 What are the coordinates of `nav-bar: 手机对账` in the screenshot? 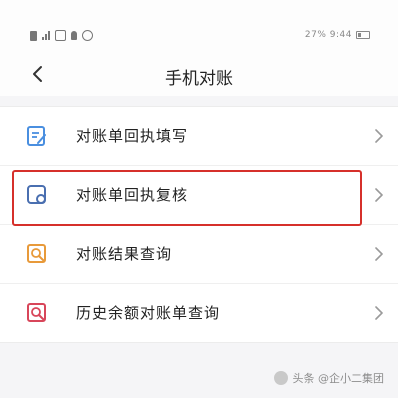 It's located at (199, 76).